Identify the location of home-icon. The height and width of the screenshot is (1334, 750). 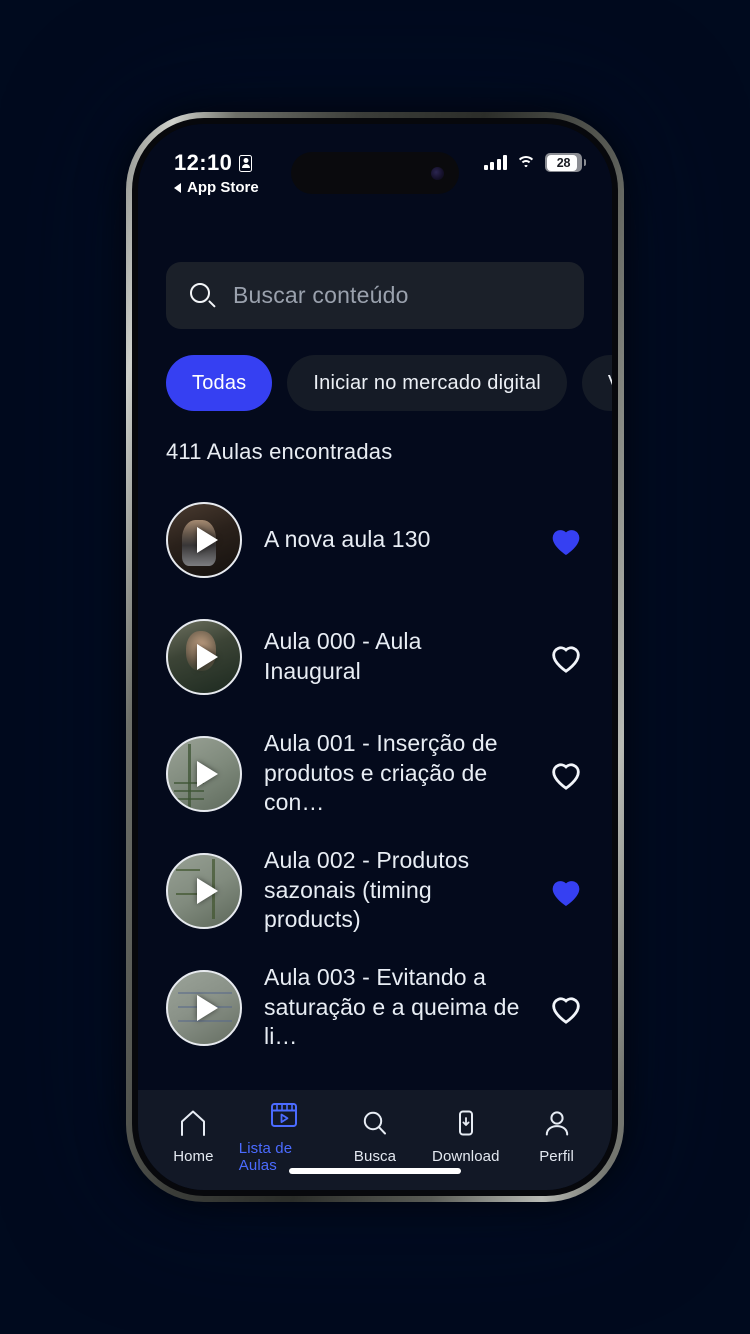
(193, 1123).